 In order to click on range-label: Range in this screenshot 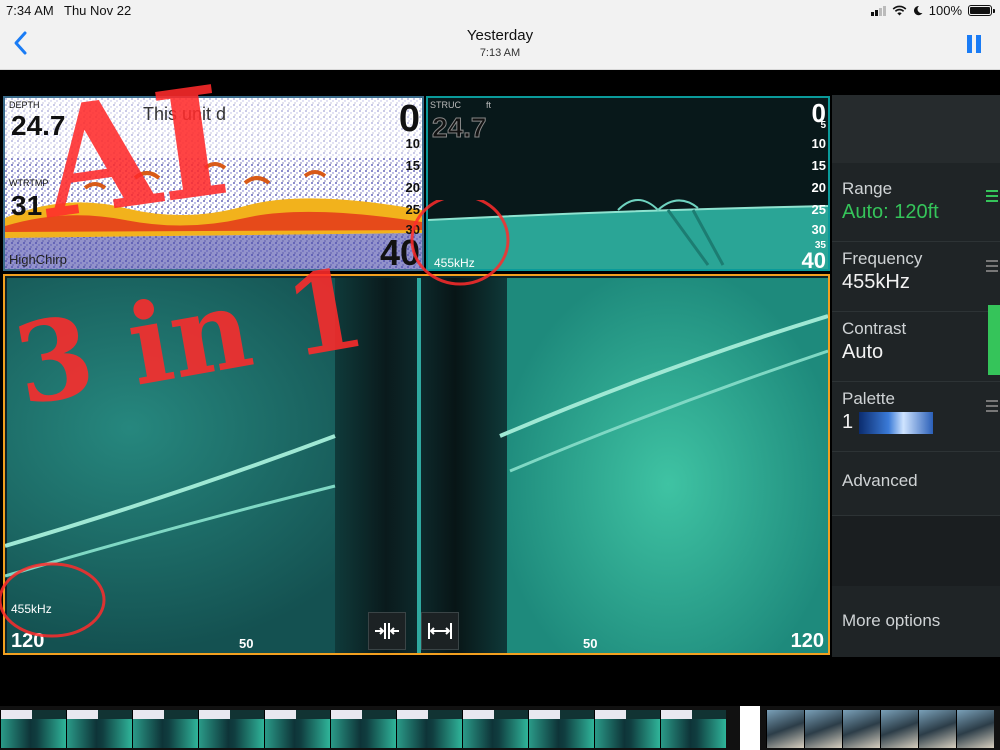, I will do `click(867, 188)`.